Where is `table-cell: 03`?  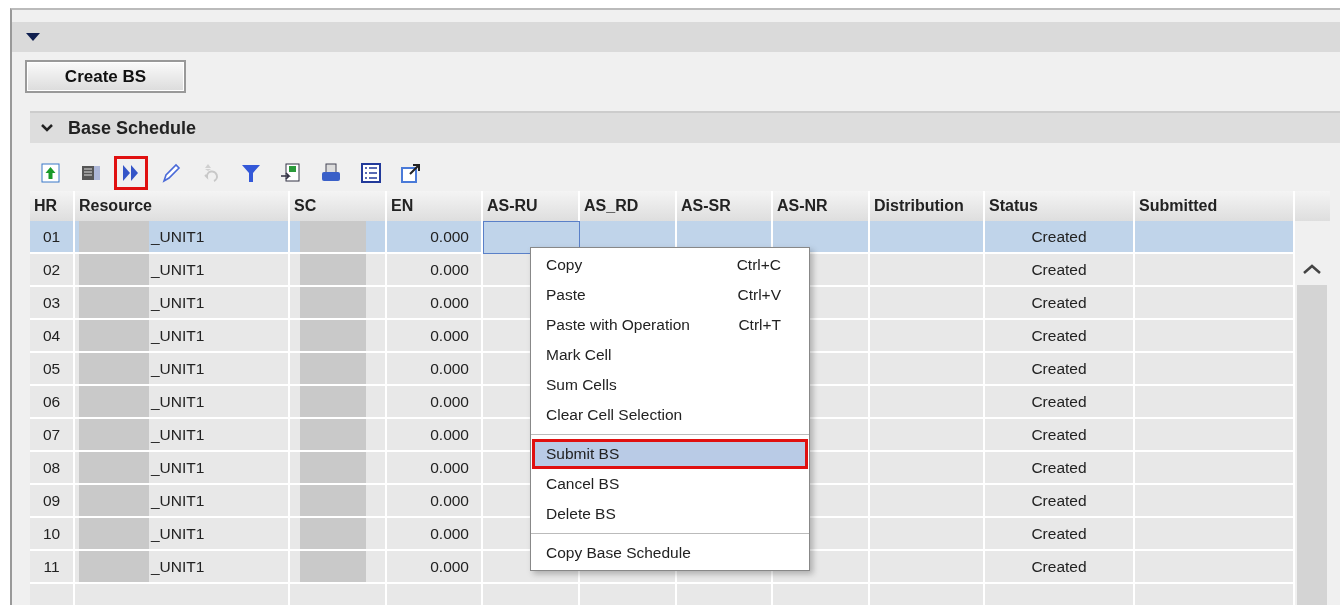 table-cell: 03 is located at coordinates (52, 303).